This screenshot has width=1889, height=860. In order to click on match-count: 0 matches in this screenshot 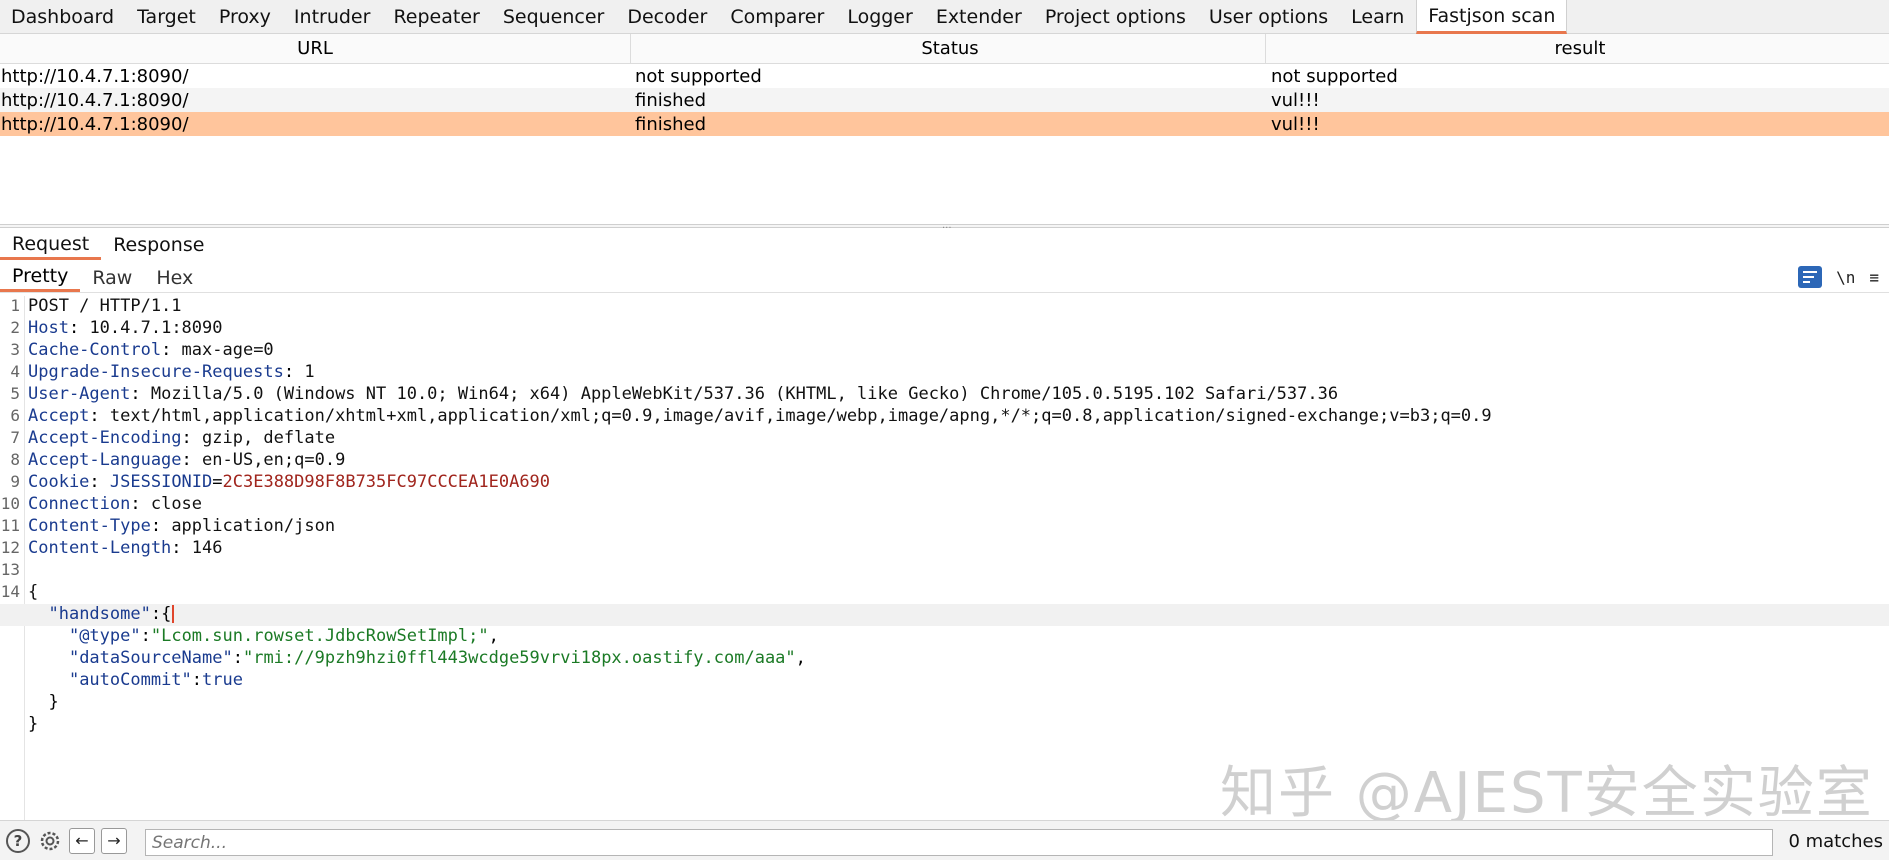, I will do `click(1835, 841)`.